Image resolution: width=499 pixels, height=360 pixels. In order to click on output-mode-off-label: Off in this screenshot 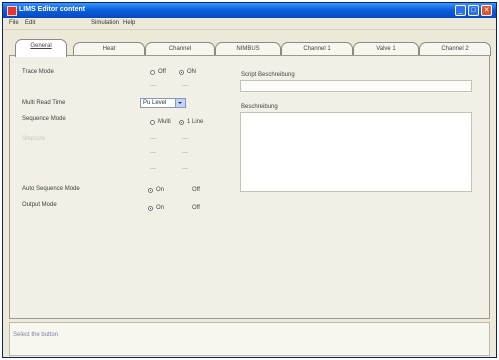, I will do `click(196, 208)`.